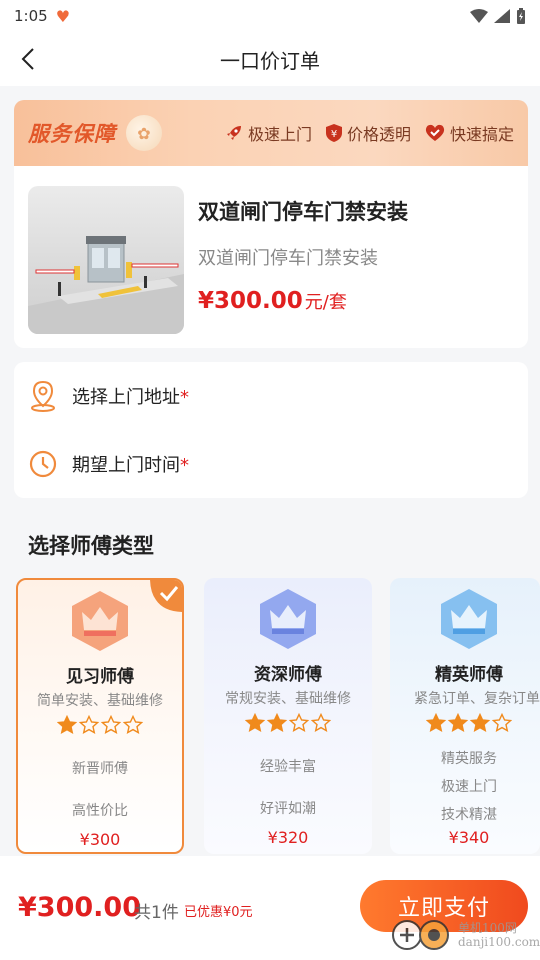 This screenshot has height=960, width=540. Describe the element at coordinates (469, 759) in the screenshot. I see `master-feature: 精英服务` at that location.